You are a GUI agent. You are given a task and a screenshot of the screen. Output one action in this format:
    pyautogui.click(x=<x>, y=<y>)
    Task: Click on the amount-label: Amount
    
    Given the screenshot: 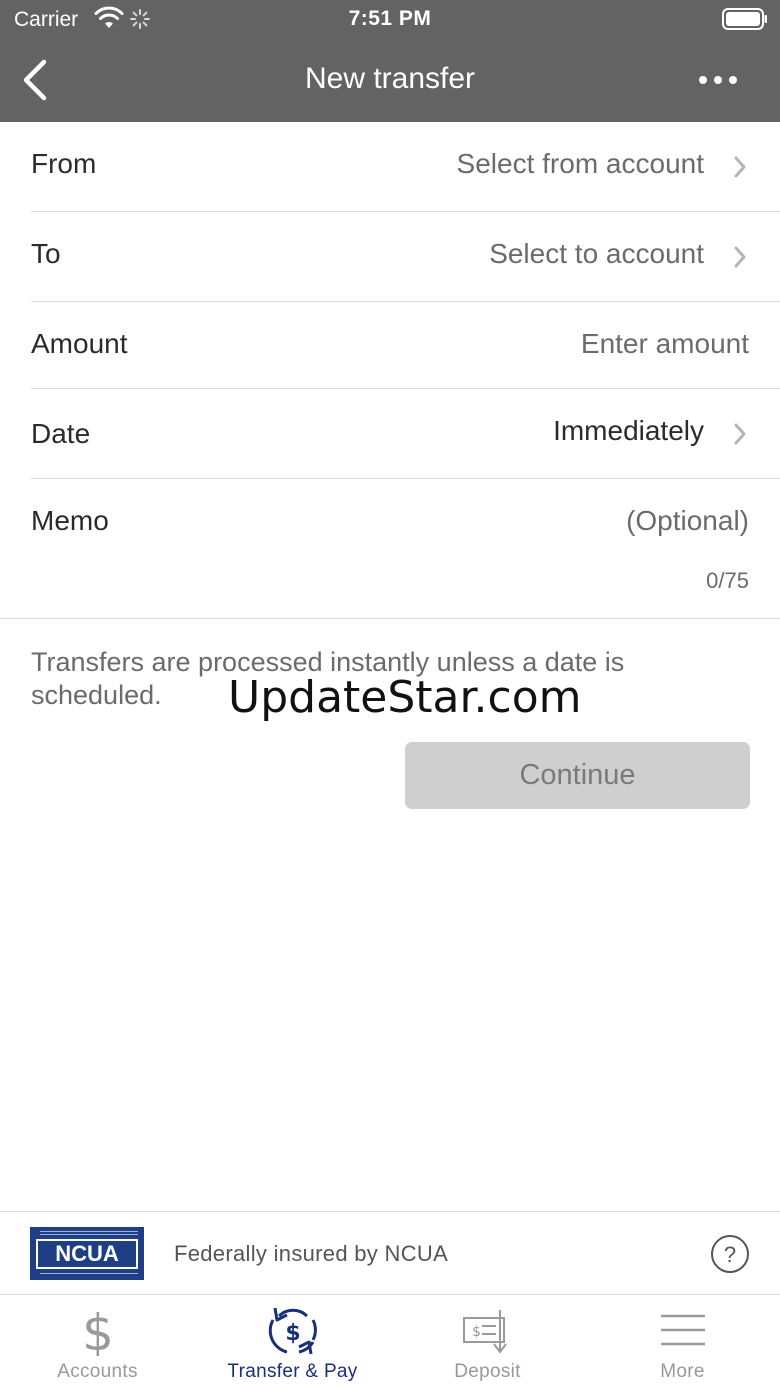 What is the action you would take?
    pyautogui.click(x=79, y=343)
    